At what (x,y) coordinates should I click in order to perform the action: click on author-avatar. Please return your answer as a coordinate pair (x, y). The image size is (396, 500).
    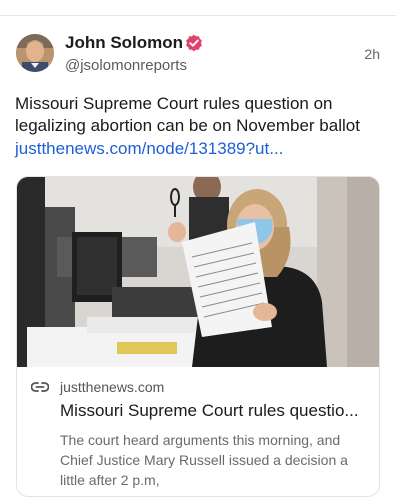
    Looking at the image, I should click on (35, 53).